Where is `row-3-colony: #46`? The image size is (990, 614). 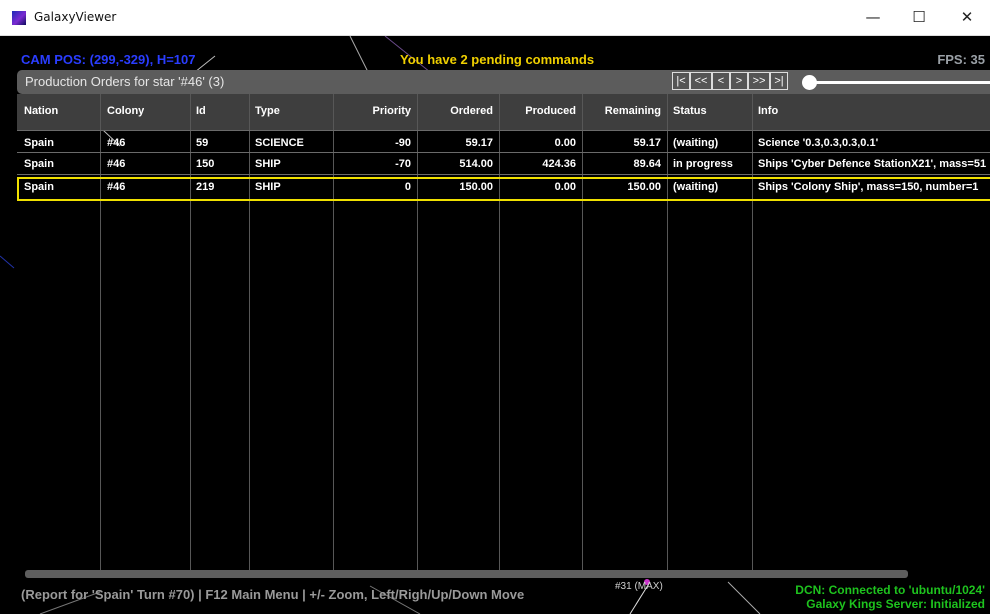 row-3-colony: #46 is located at coordinates (116, 187).